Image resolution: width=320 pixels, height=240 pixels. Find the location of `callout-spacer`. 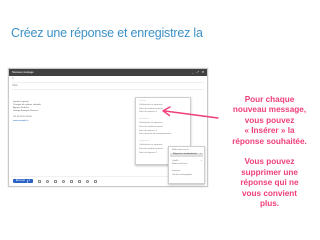

callout-spacer is located at coordinates (269, 152).